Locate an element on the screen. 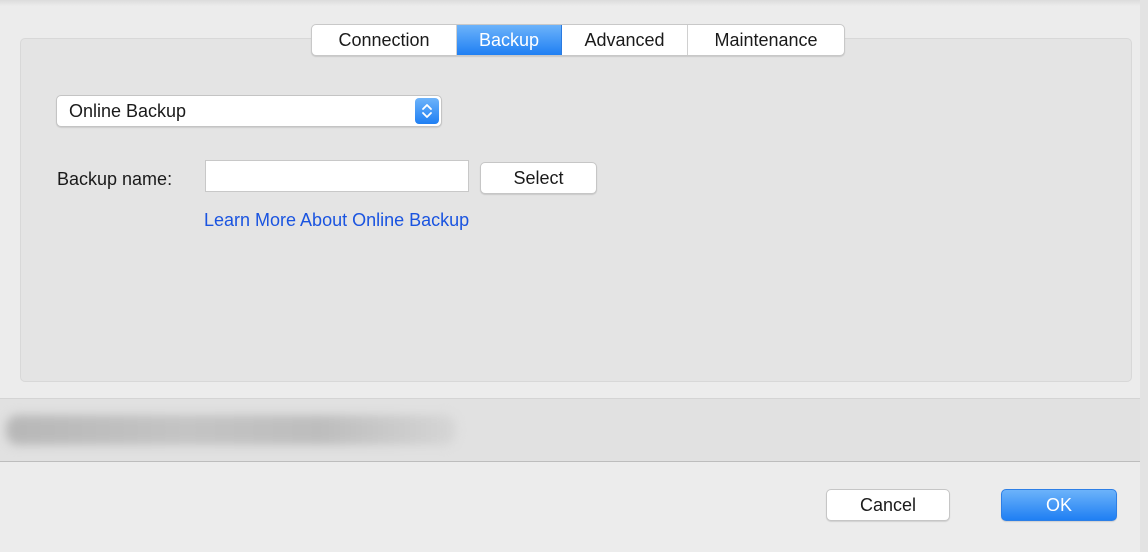 The width and height of the screenshot is (1148, 552). tab-connection: Connection is located at coordinates (384, 40).